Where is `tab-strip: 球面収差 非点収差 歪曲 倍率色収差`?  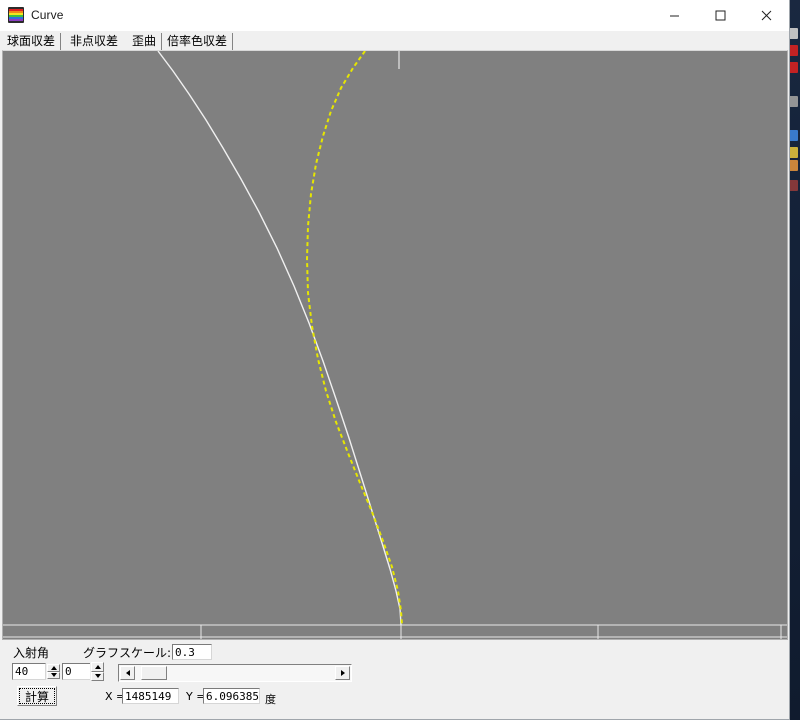 tab-strip: 球面収差 非点収差 歪曲 倍率色収差 is located at coordinates (394, 41).